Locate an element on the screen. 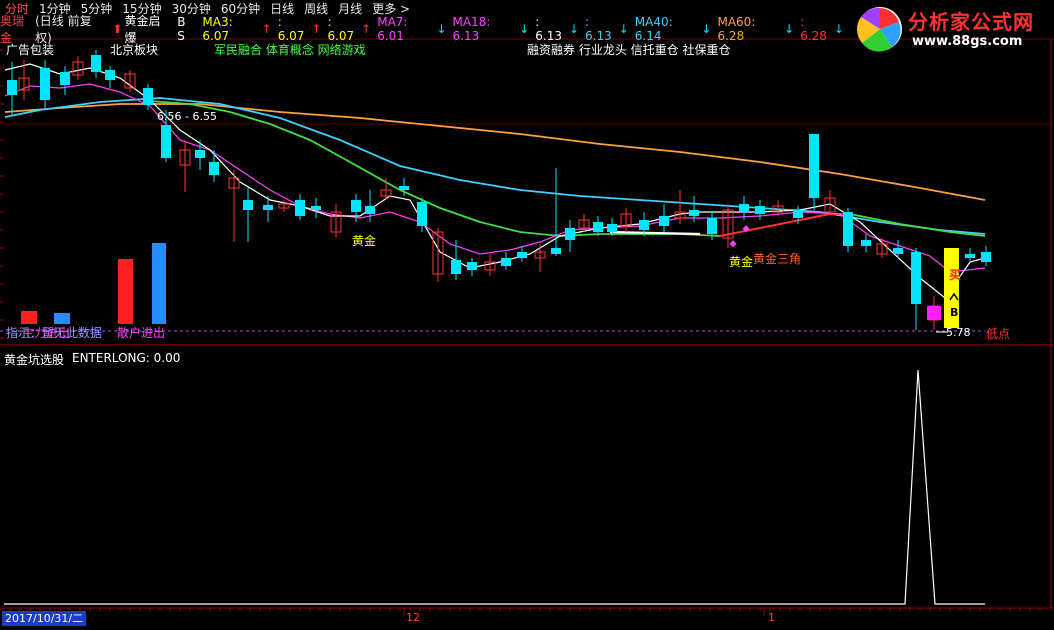  price-range-label: 6.56 - 6.55 is located at coordinates (187, 116).